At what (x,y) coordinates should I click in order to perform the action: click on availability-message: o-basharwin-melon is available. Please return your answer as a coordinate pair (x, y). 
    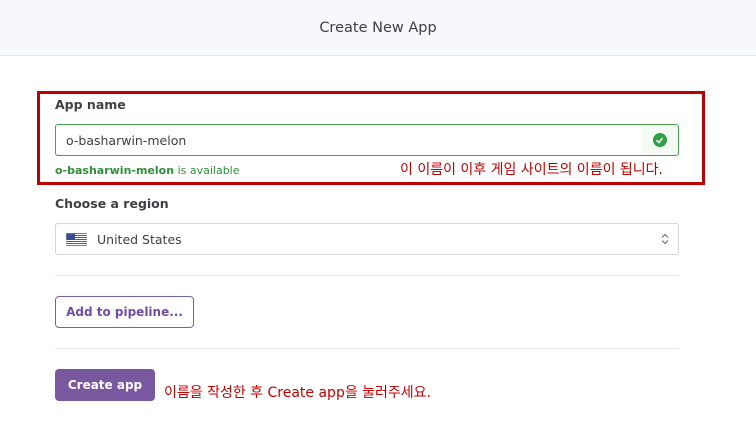
    Looking at the image, I should click on (147, 170).